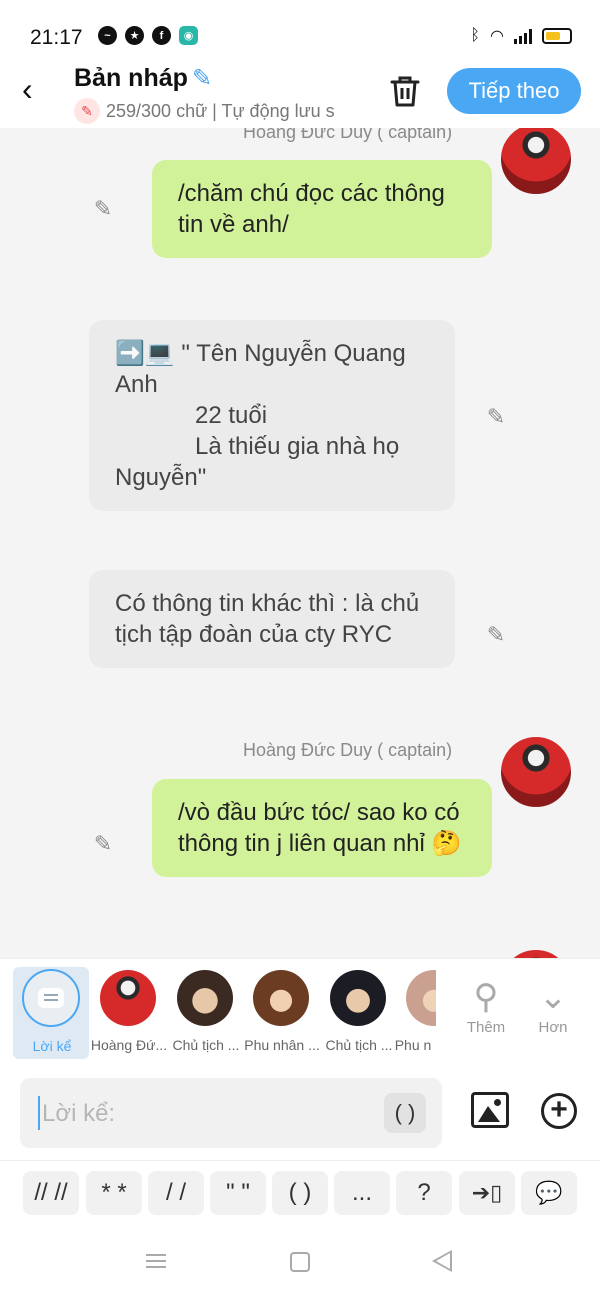 This screenshot has width=600, height=1300. Describe the element at coordinates (176, 1193) in the screenshot. I see `shortcut-button: / /` at that location.